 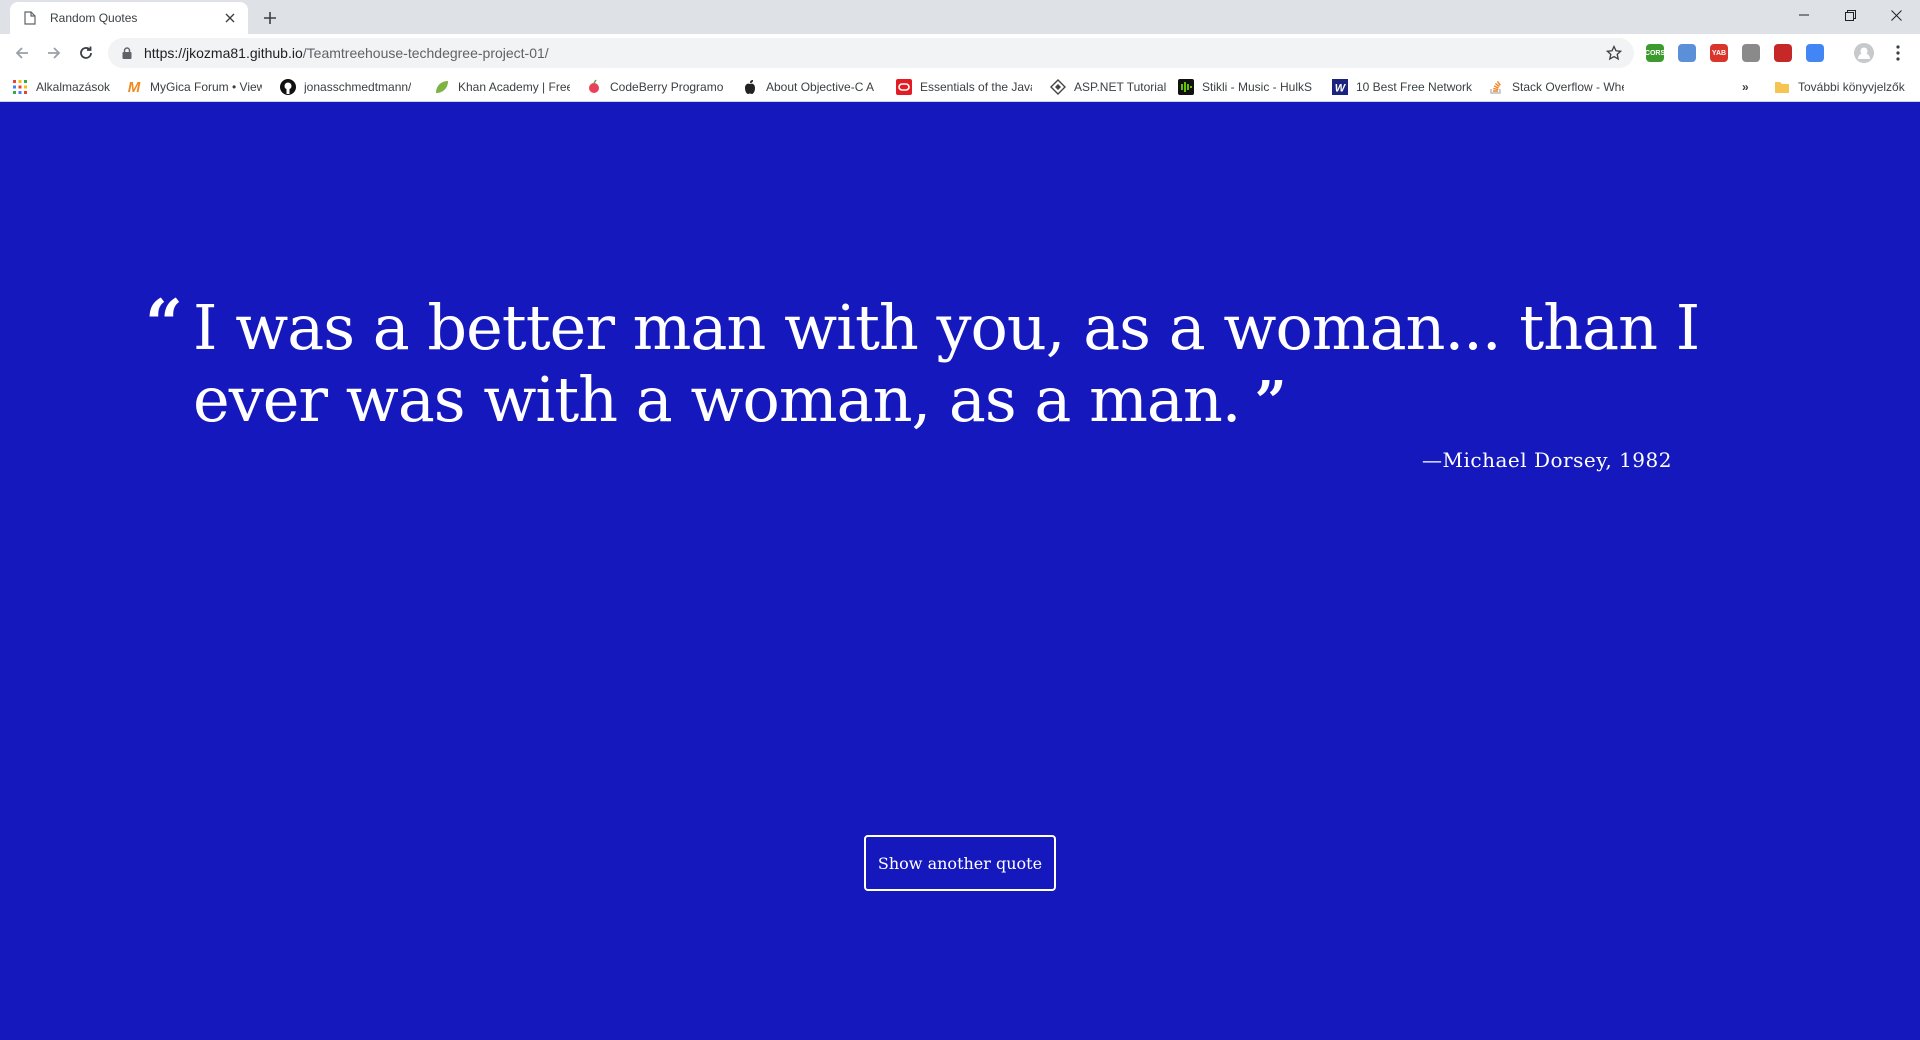 What do you see at coordinates (223, 53) in the screenshot?
I see `url-host: https://jkozma81.github.io` at bounding box center [223, 53].